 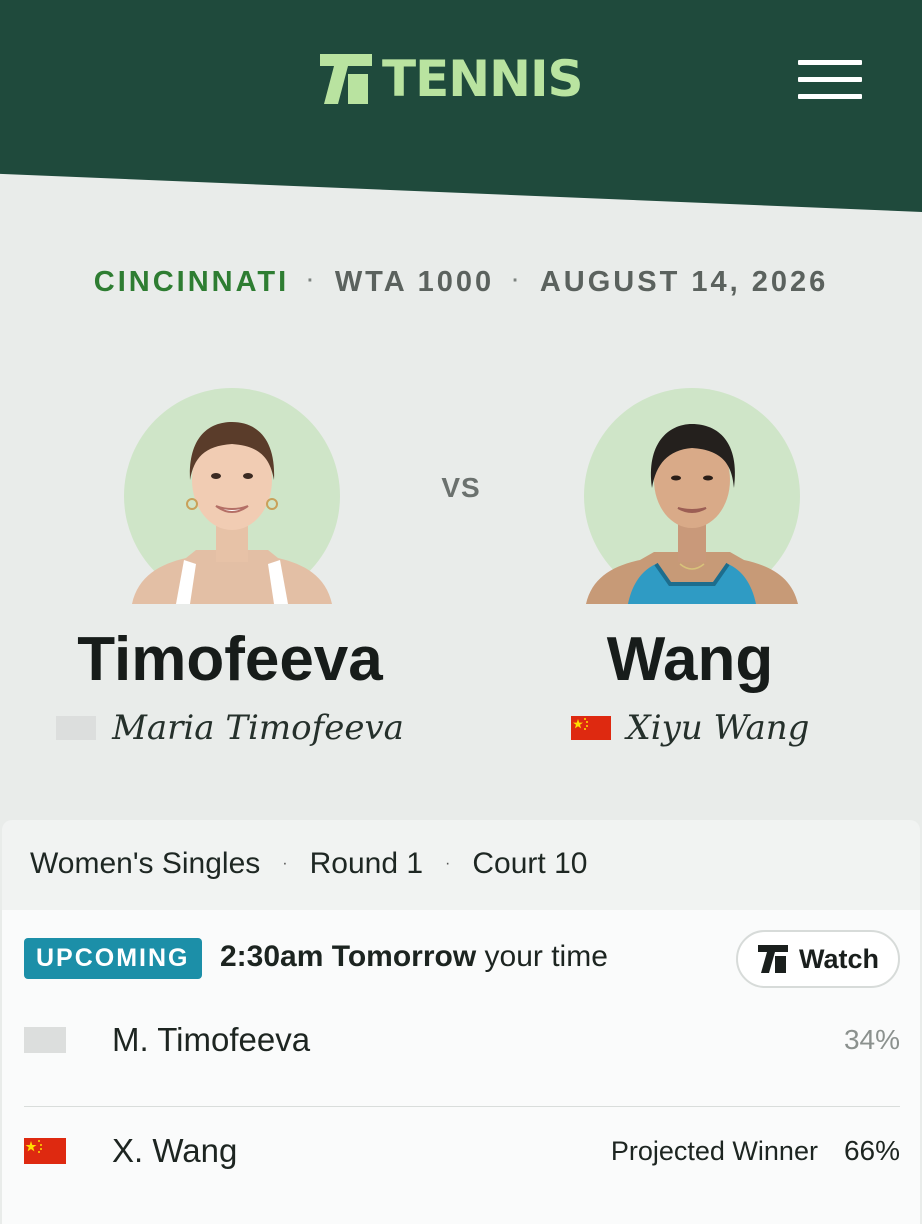 What do you see at coordinates (258, 728) in the screenshot?
I see `player-full-name: Maria Timofeeva` at bounding box center [258, 728].